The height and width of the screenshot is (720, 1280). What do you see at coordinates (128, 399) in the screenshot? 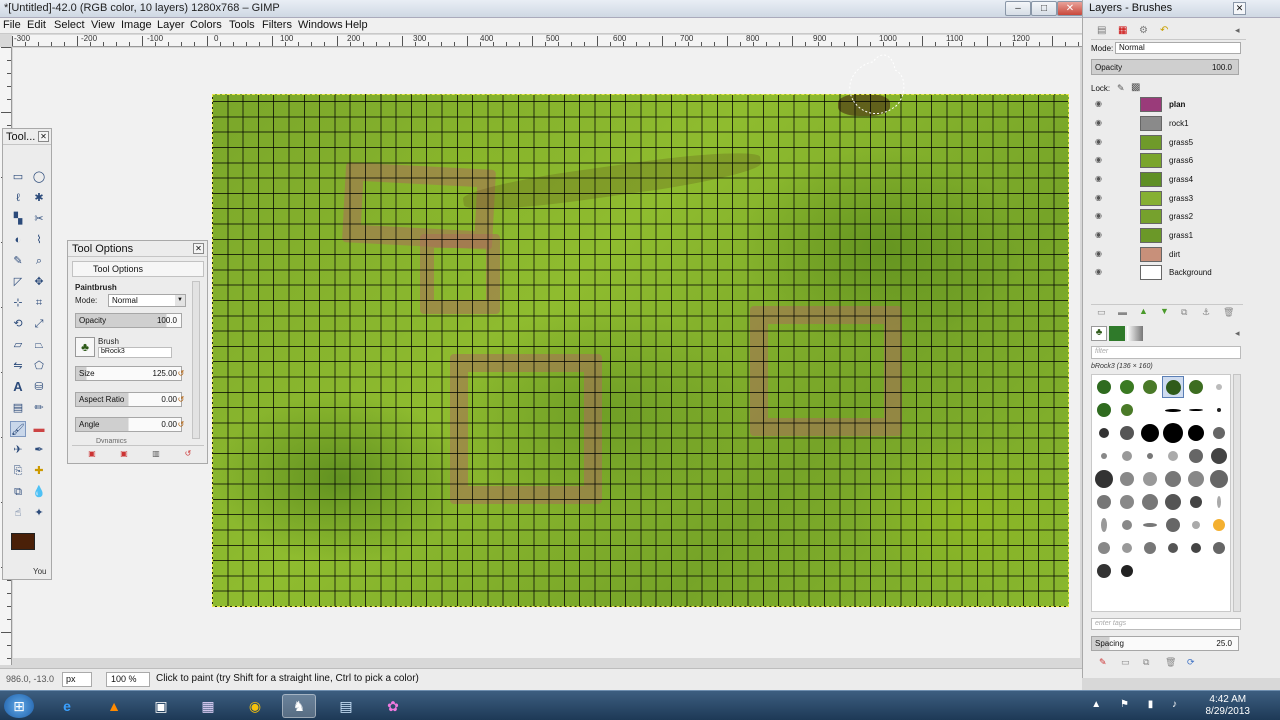
I see `aspect-ratio-slider: Aspect Ratio 0.00` at bounding box center [128, 399].